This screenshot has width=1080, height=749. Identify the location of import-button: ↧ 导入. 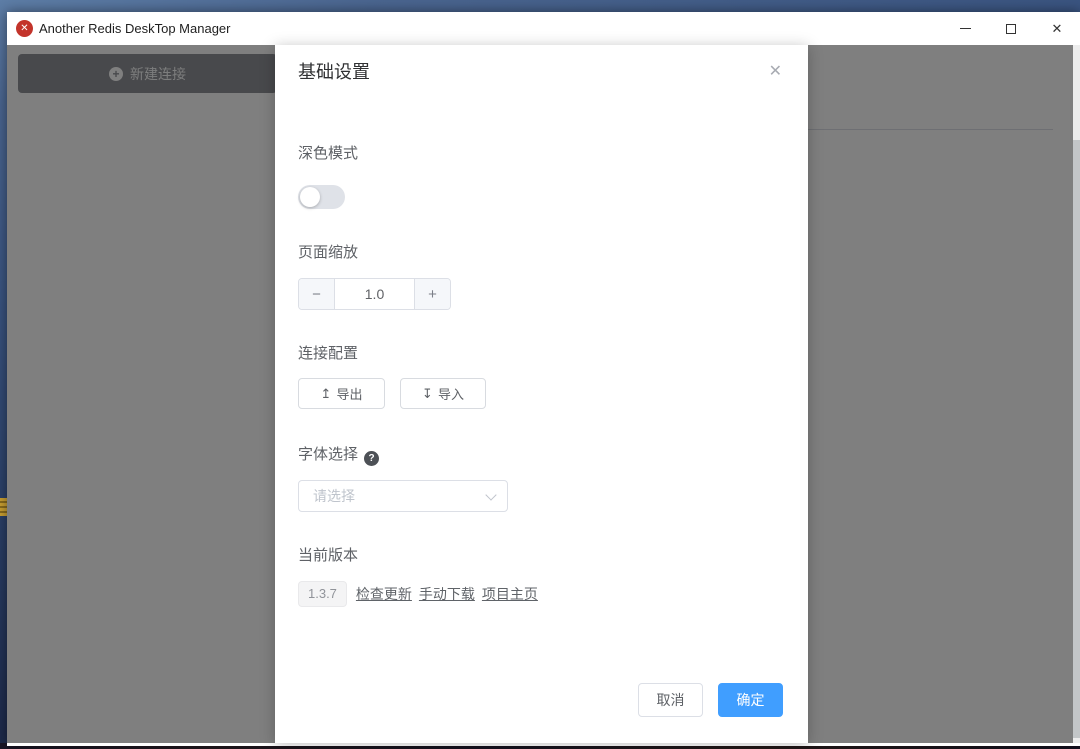
(443, 393).